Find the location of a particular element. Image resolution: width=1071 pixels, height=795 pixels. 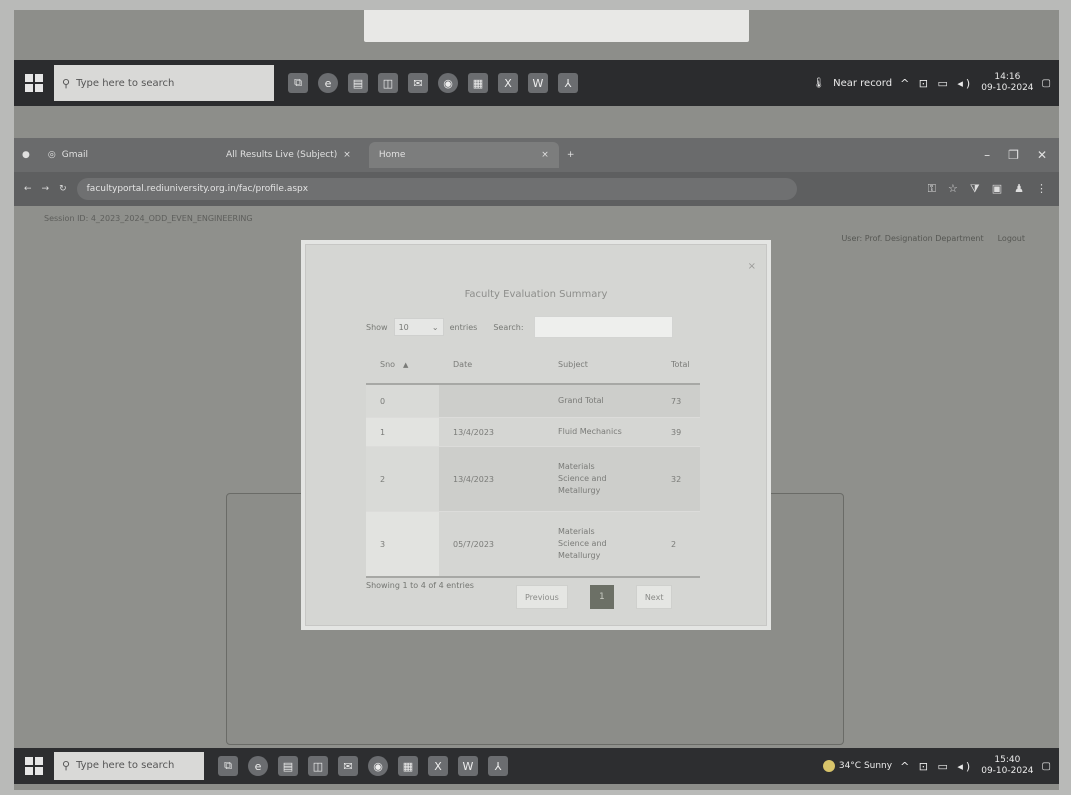

cell-subject: Fluid Mechanics is located at coordinates (600, 432).